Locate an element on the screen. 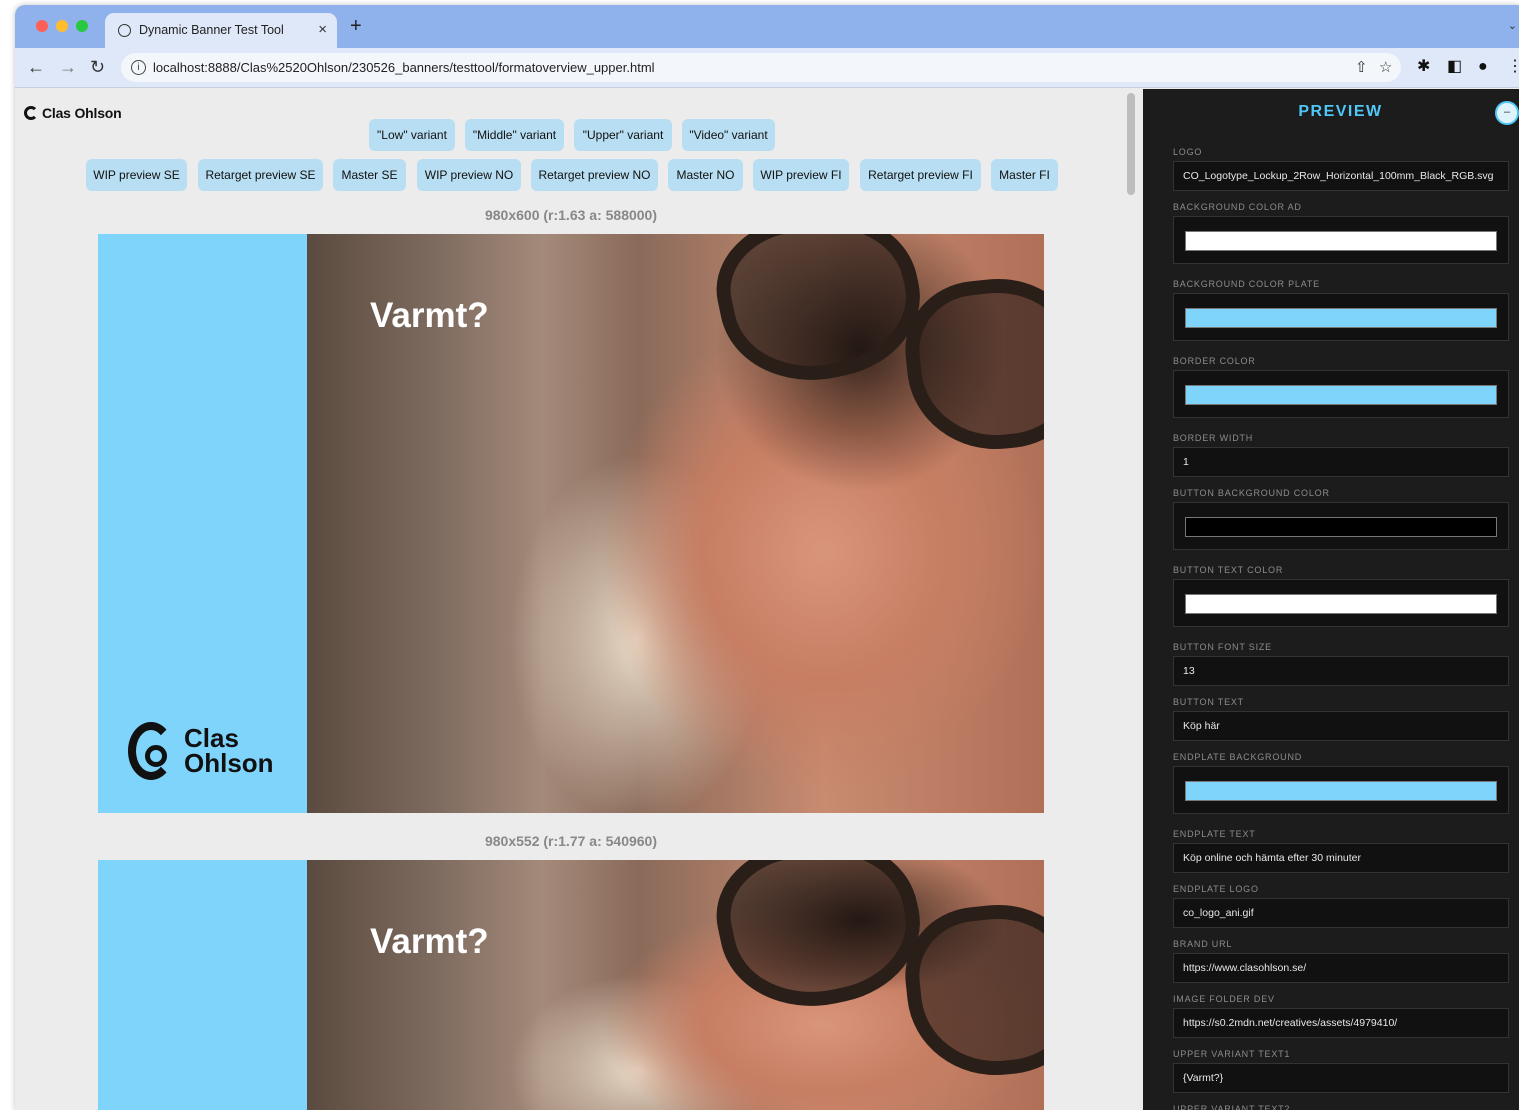 Image resolution: width=1519 pixels, height=1110 pixels. reload-button: ↻ is located at coordinates (97, 67).